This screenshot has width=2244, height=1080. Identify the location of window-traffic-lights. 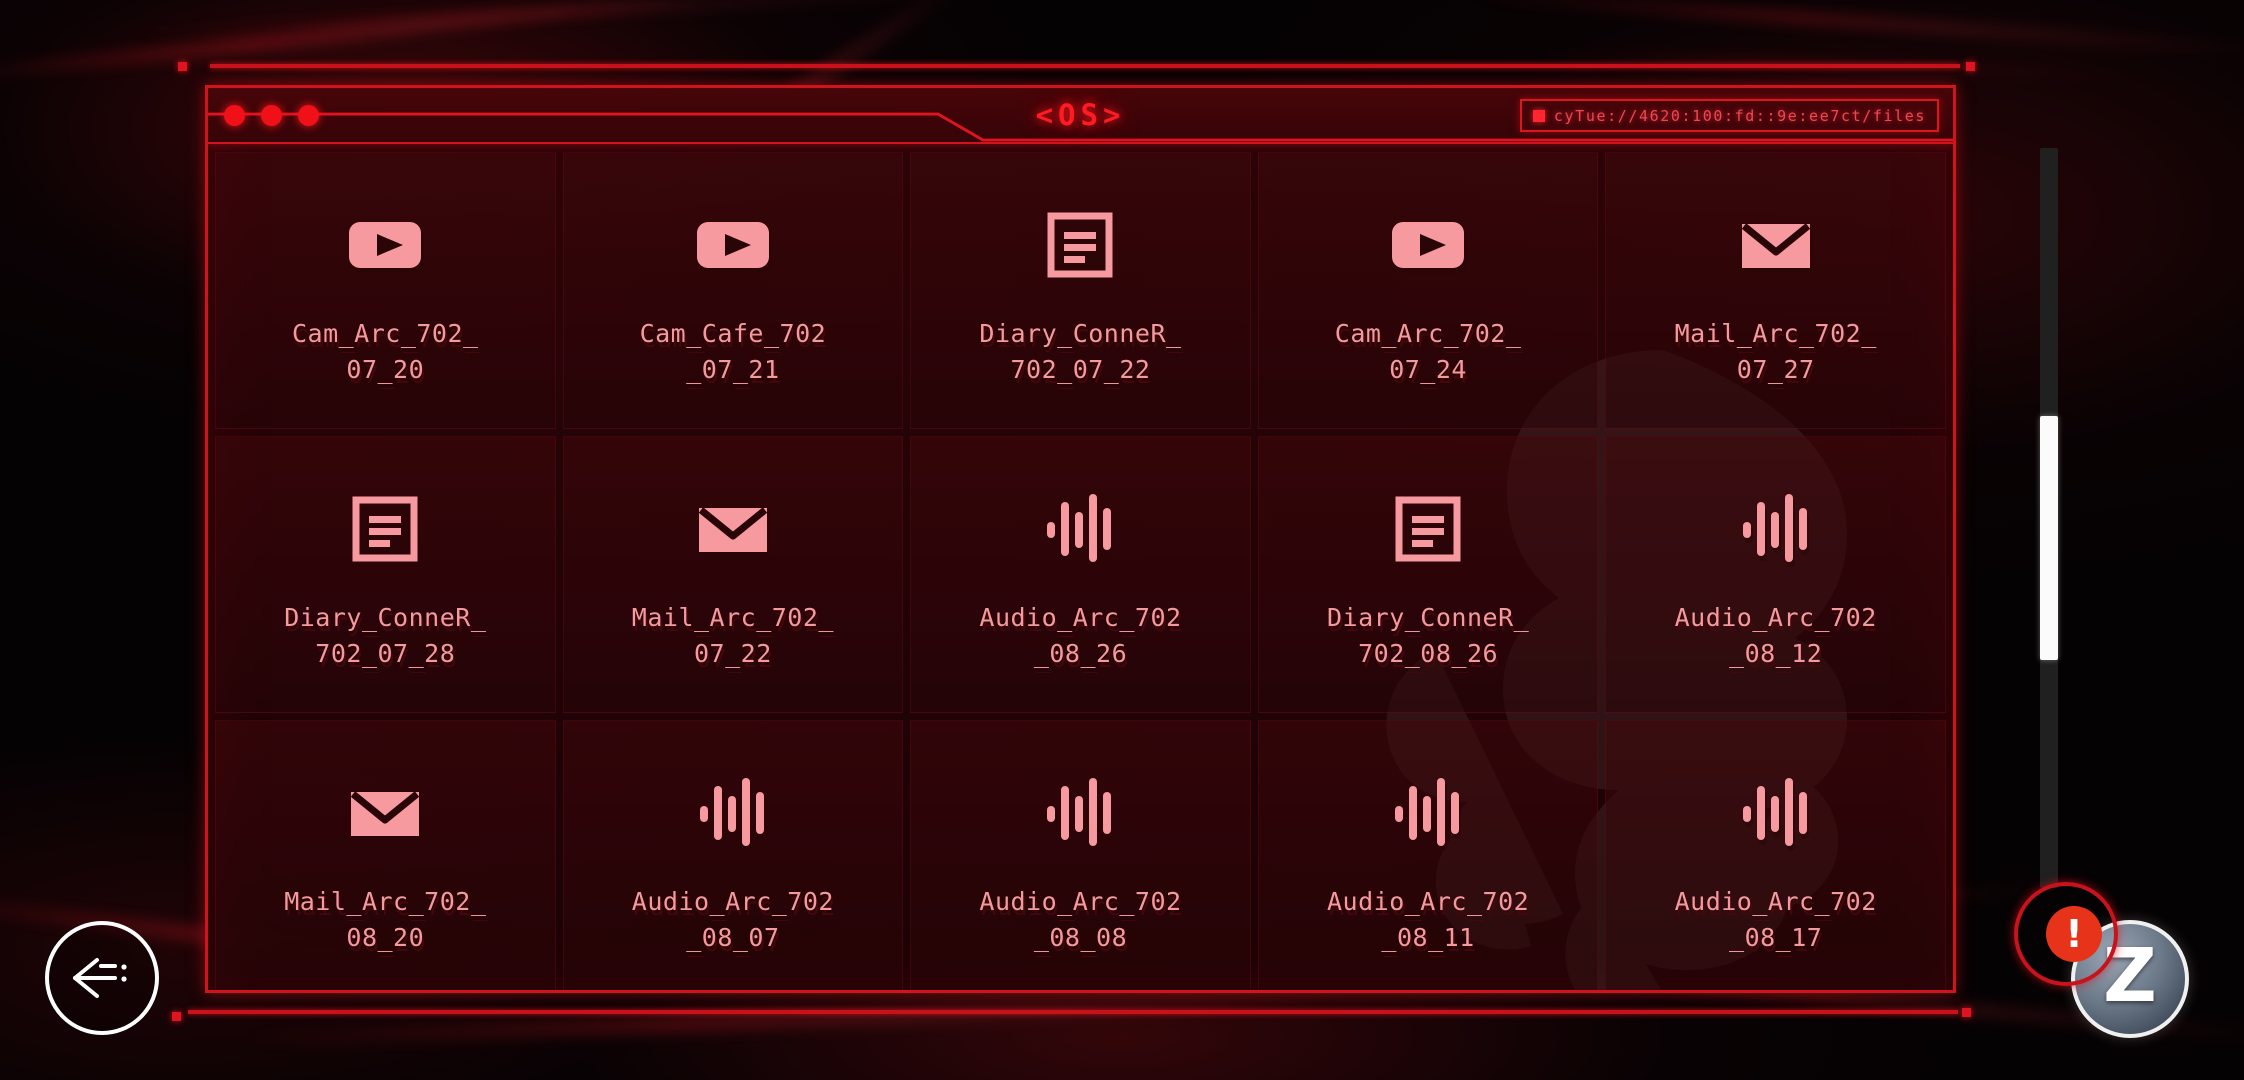
(271, 115).